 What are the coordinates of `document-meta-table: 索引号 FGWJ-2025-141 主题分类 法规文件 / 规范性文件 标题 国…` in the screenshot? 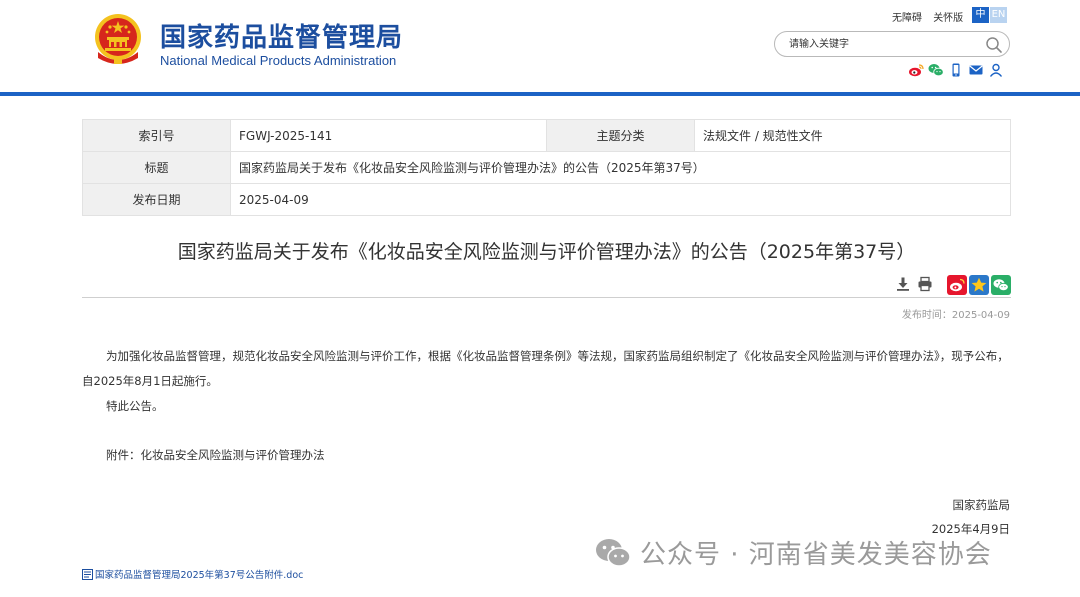 It's located at (546, 167).